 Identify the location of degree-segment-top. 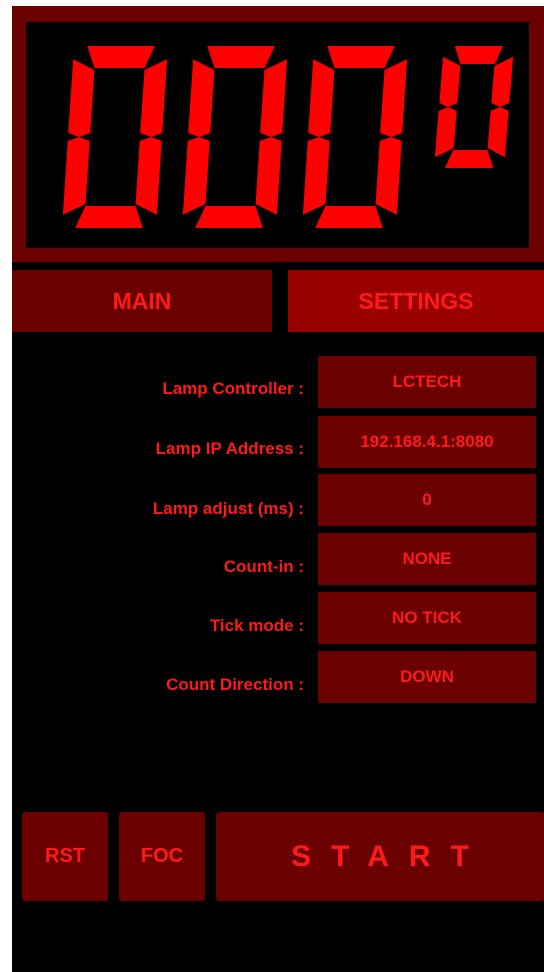
(479, 55).